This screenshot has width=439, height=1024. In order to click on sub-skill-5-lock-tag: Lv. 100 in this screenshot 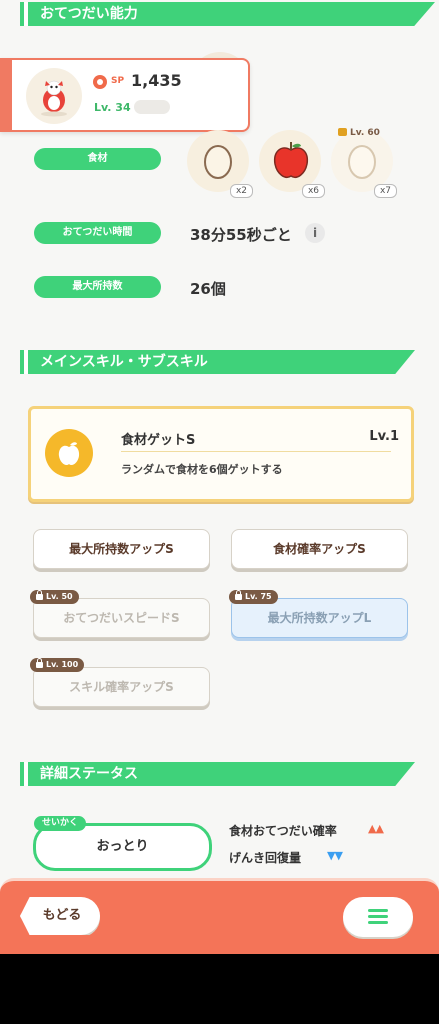, I will do `click(57, 665)`.